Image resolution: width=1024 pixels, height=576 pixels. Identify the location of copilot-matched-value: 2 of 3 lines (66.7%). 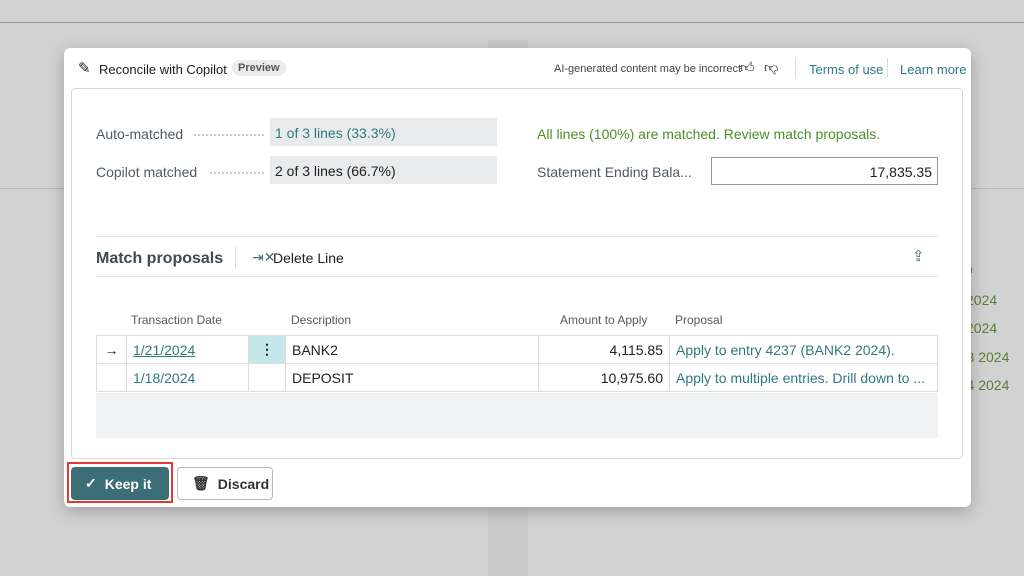
(383, 170).